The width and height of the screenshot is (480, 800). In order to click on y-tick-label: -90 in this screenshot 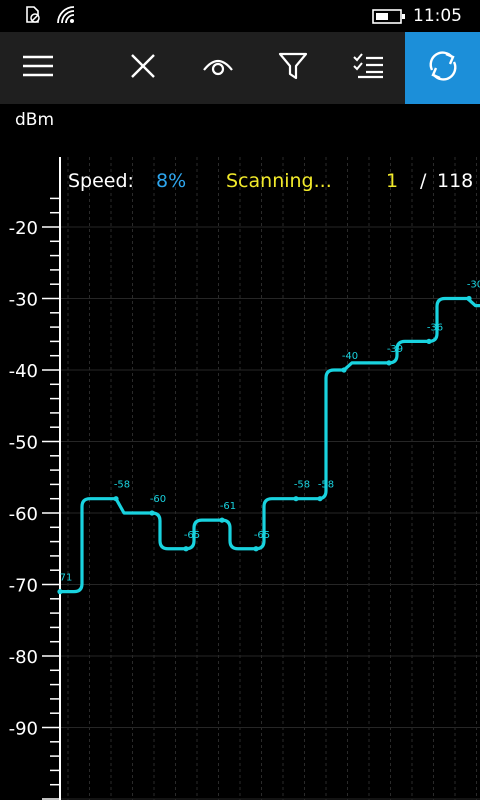, I will do `click(23, 729)`.